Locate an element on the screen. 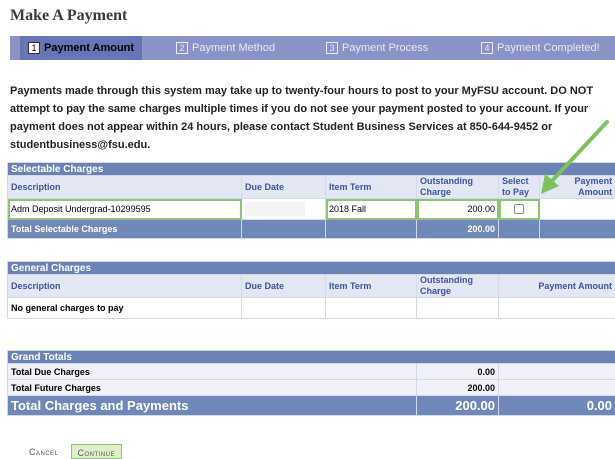 This screenshot has width=615, height=459. total-due-row: Total Due Charges 0.00 is located at coordinates (311, 371).